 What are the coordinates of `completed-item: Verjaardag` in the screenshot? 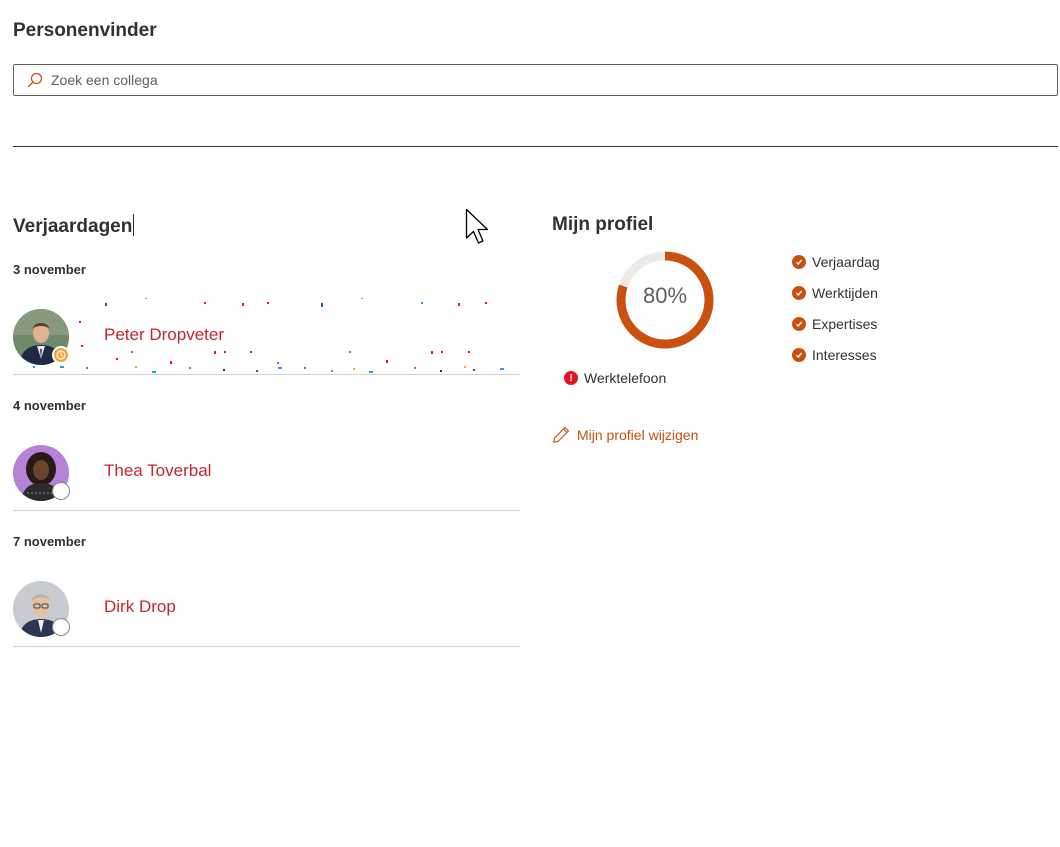 It's located at (836, 261).